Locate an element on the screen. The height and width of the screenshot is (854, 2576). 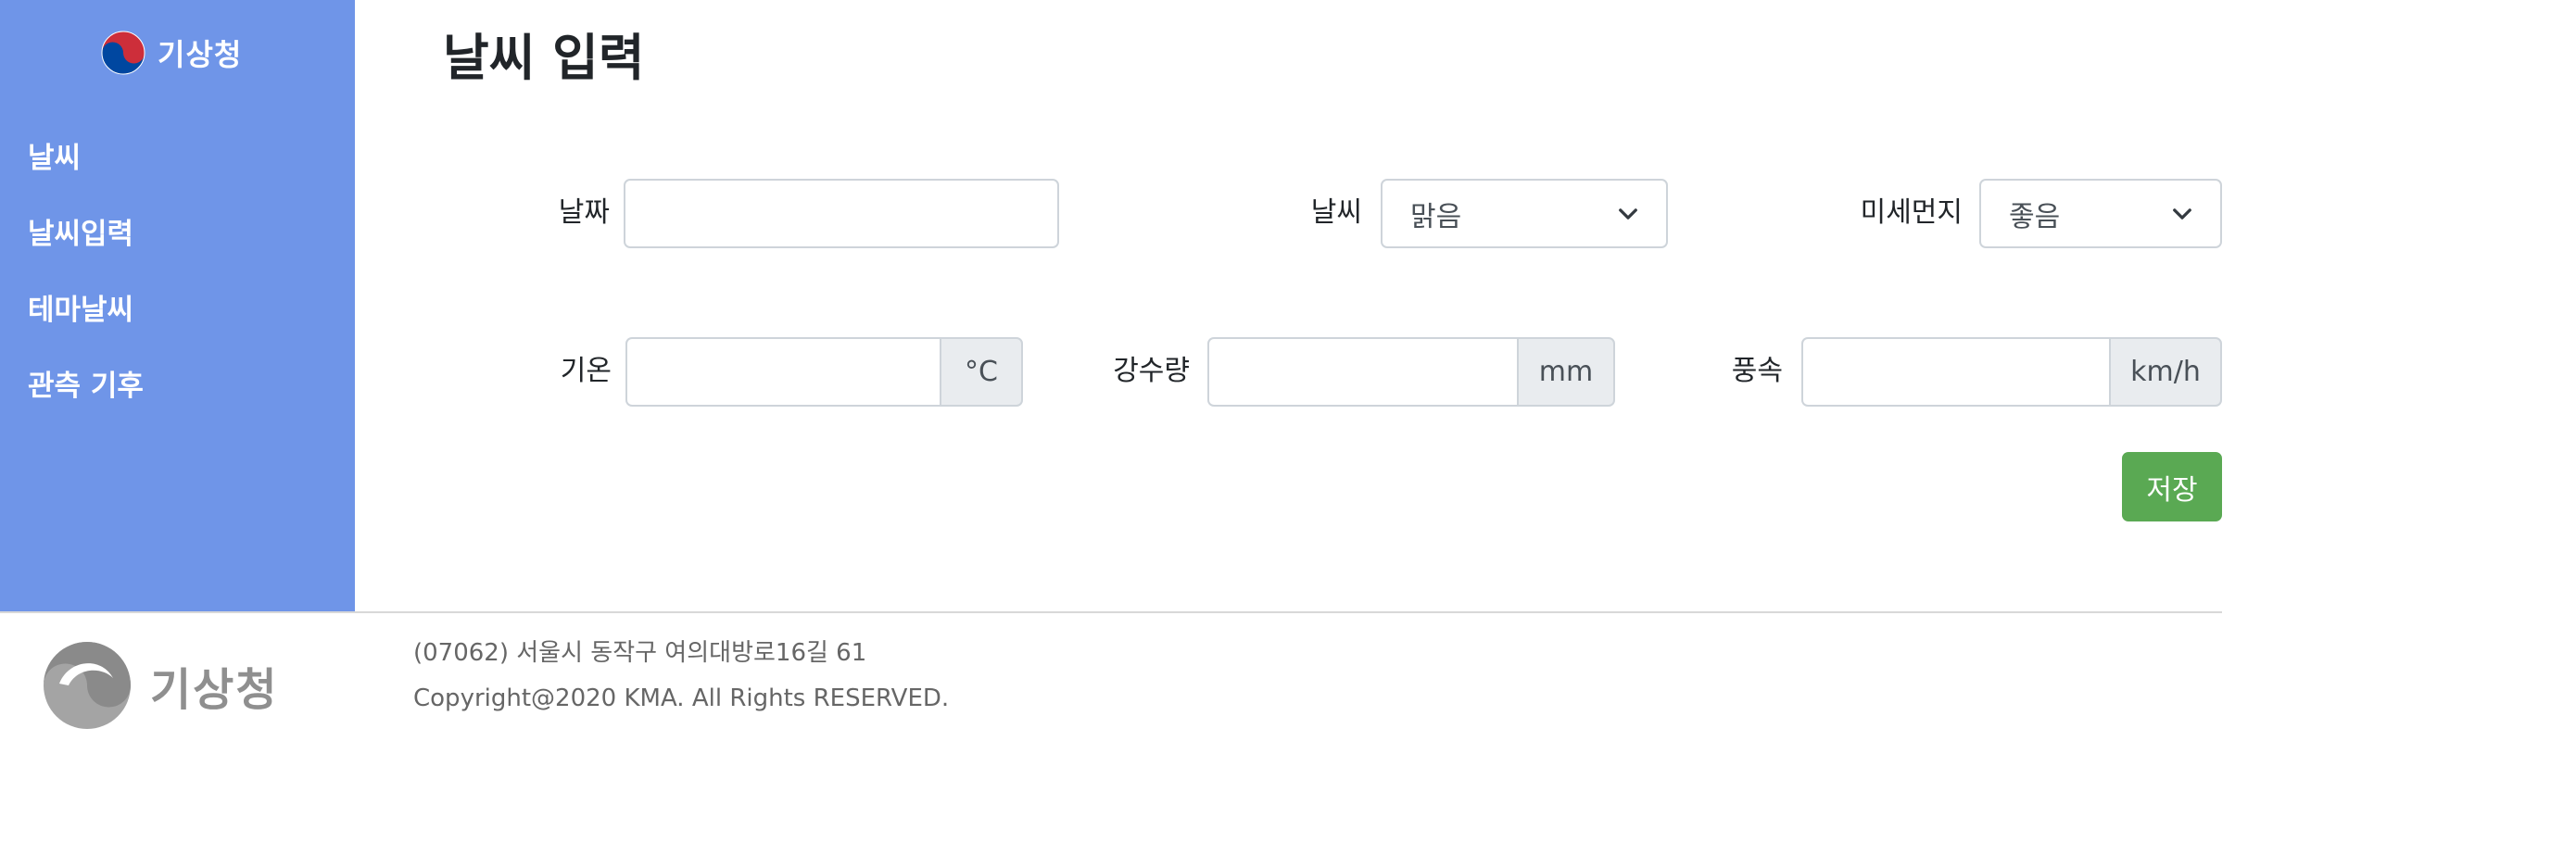
temperature-unit: °C is located at coordinates (982, 372).